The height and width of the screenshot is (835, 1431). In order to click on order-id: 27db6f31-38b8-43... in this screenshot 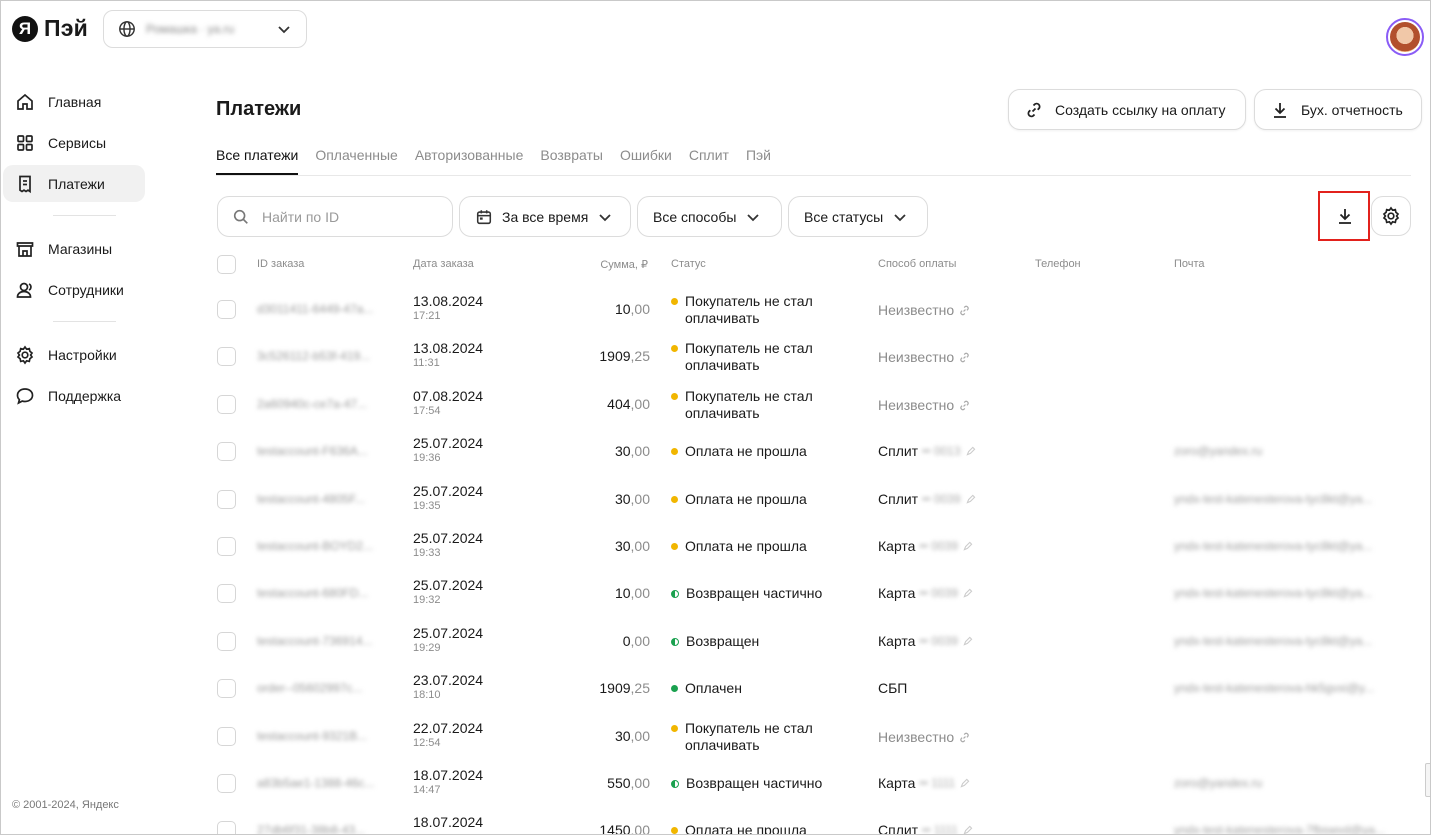, I will do `click(311, 828)`.